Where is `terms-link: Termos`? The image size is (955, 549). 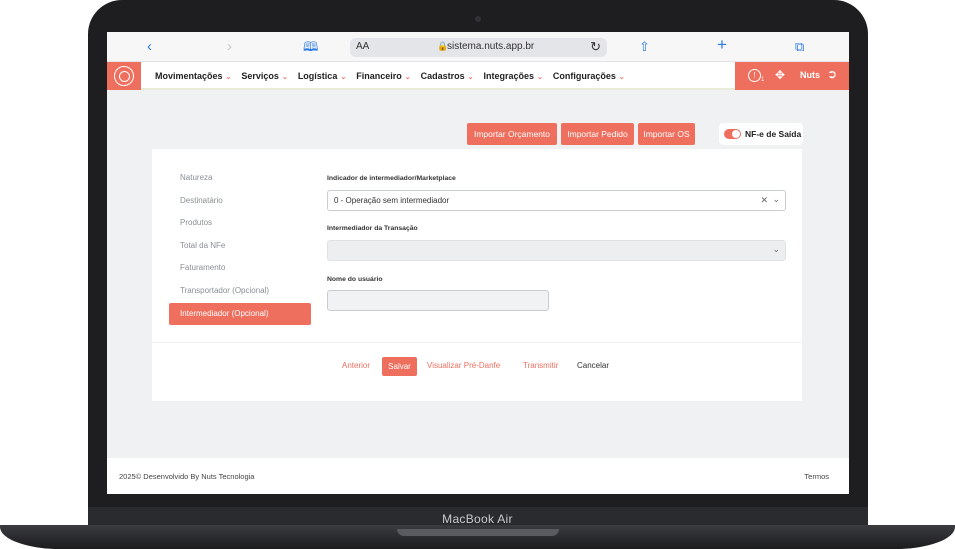 terms-link: Termos is located at coordinates (816, 476).